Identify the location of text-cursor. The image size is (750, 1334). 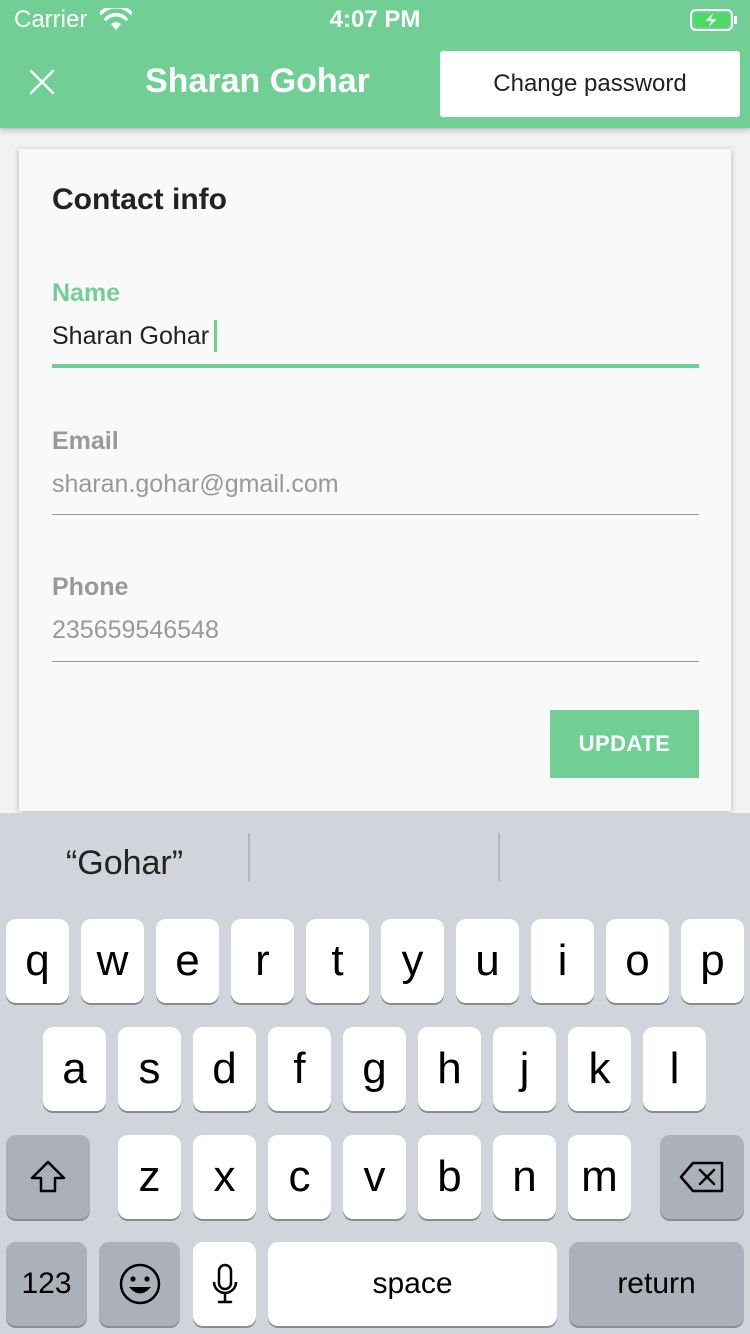
(215, 336).